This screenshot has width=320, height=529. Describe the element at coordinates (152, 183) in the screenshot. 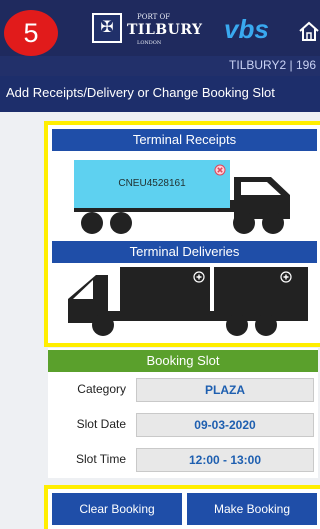

I see `container-id: CNEU4528161` at that location.